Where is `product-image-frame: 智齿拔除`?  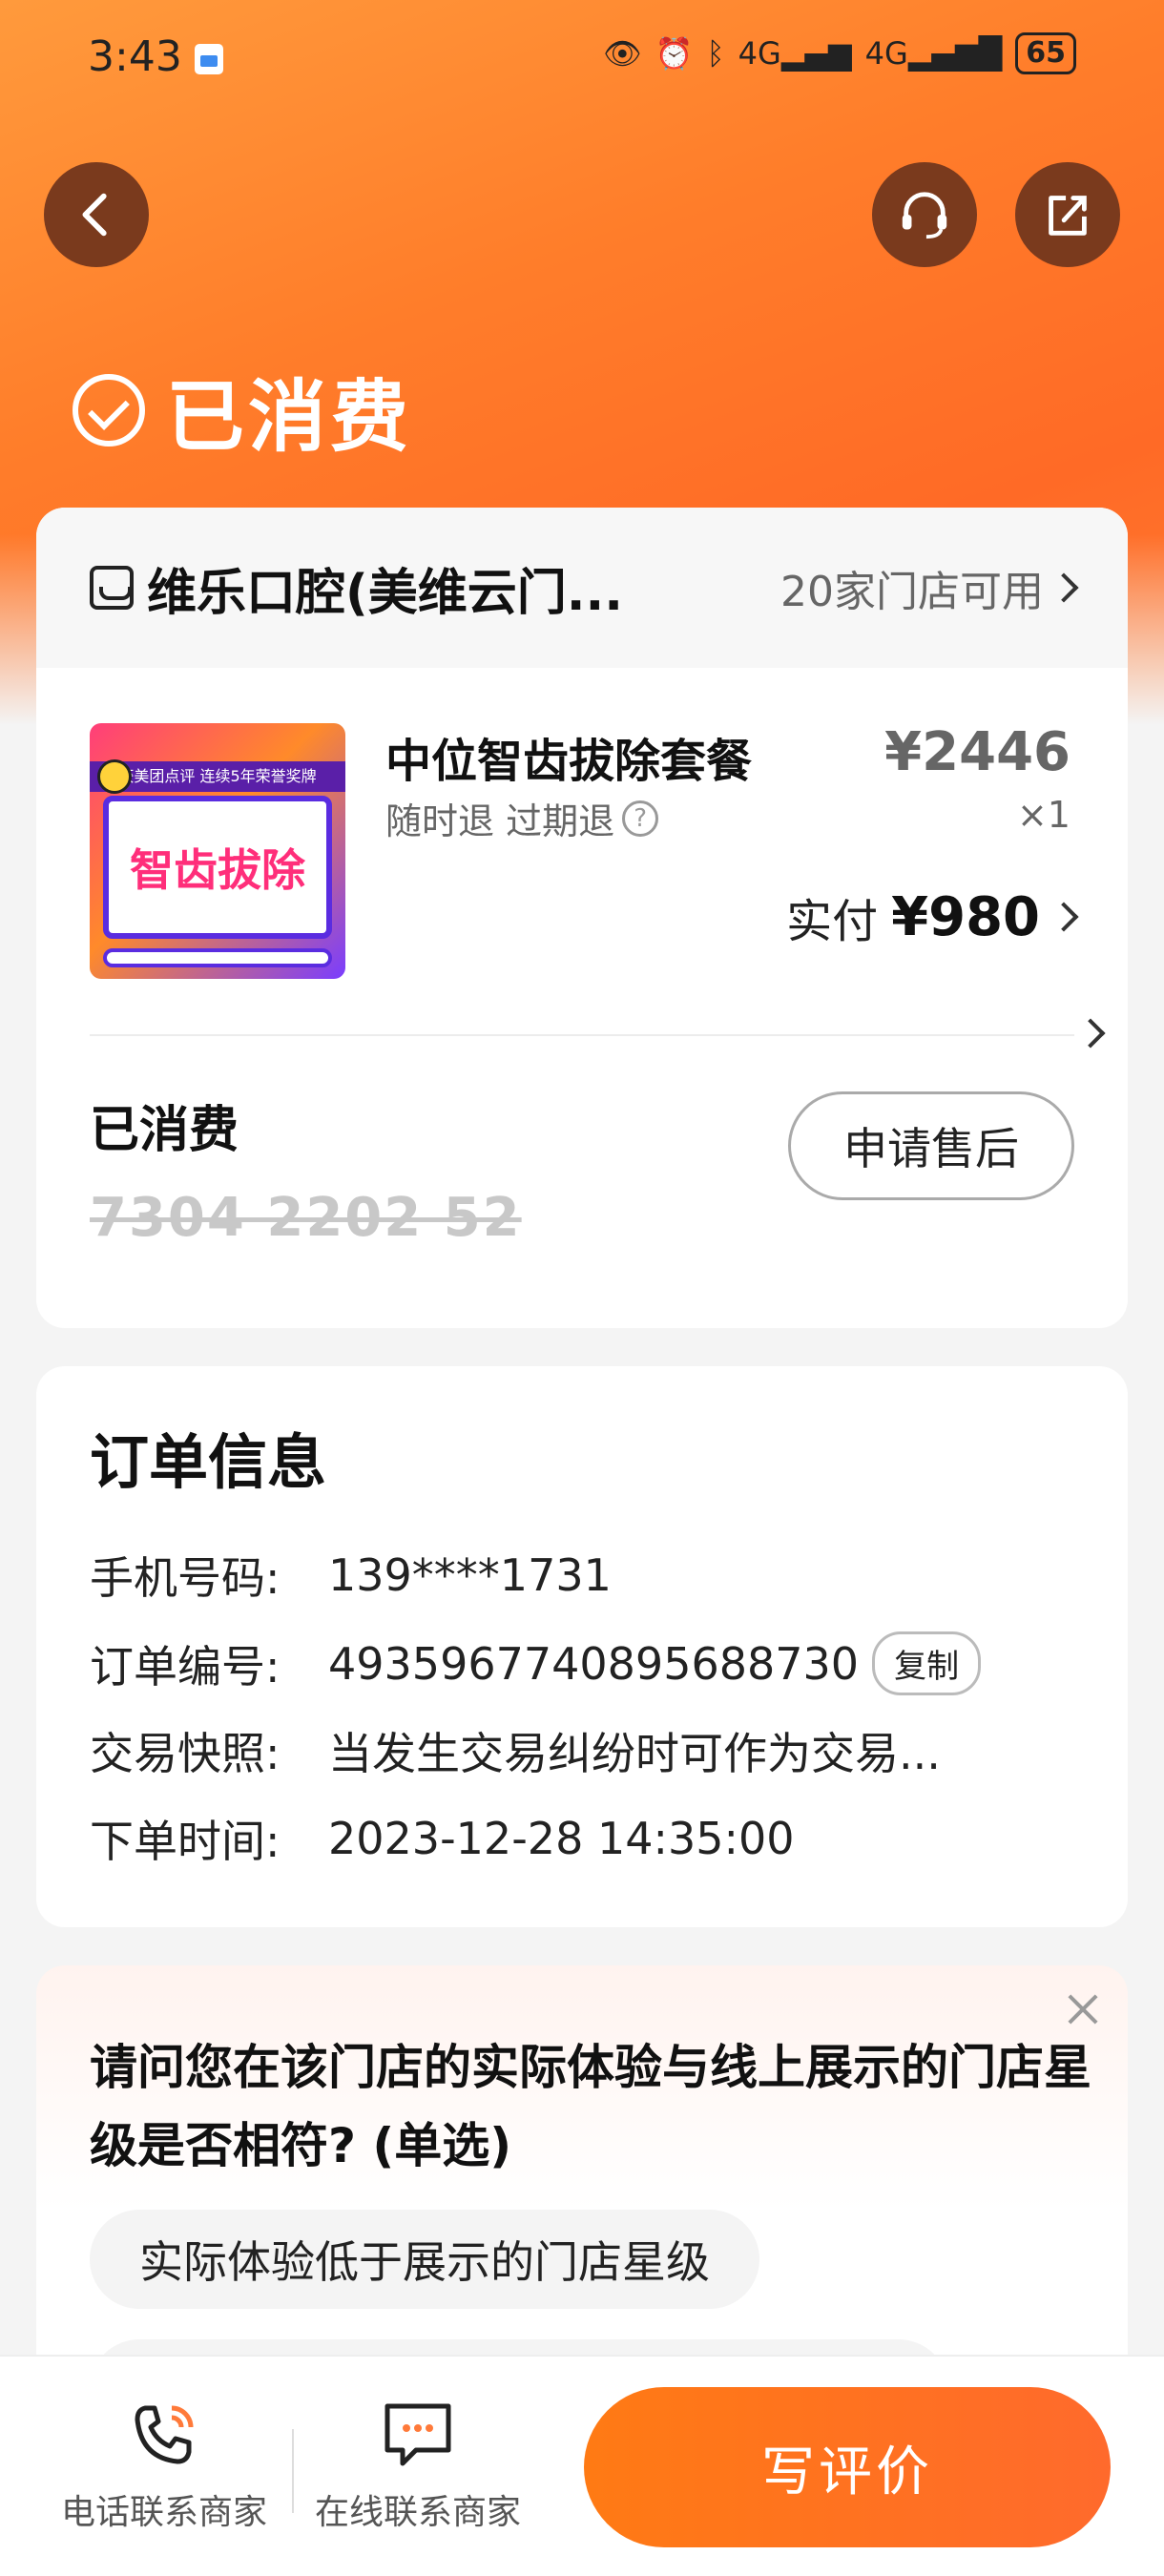 product-image-frame: 智齿拔除 is located at coordinates (218, 867).